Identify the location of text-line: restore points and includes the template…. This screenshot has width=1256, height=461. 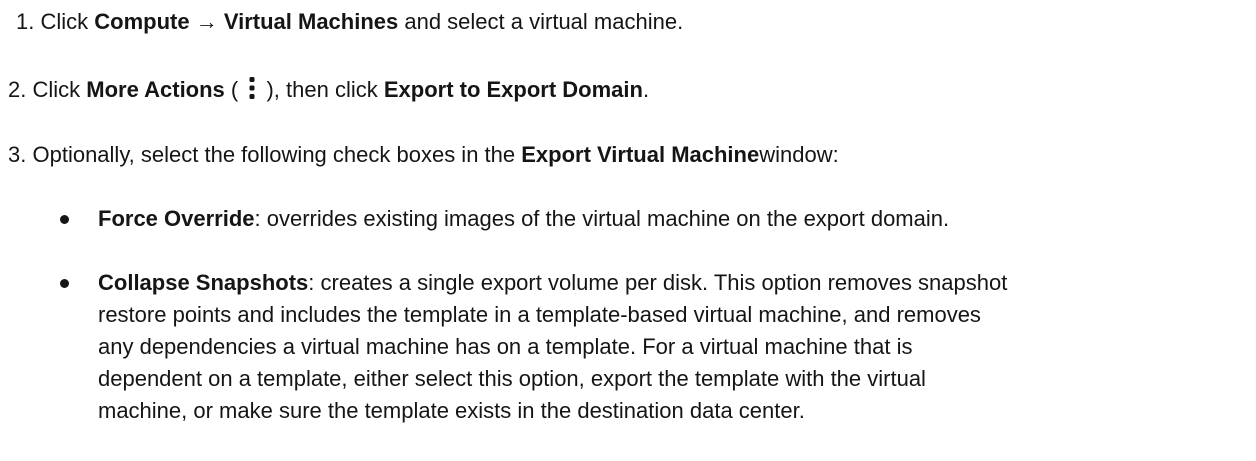
(539, 314).